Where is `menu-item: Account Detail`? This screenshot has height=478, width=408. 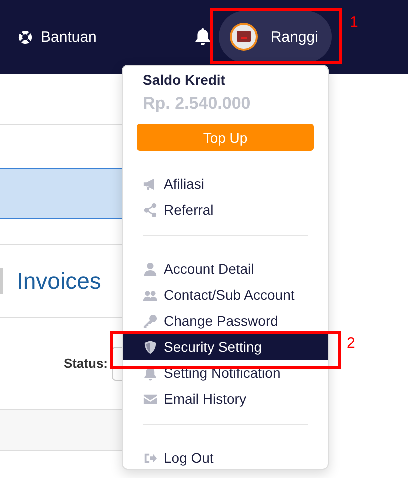
menu-item: Account Detail is located at coordinates (225, 269).